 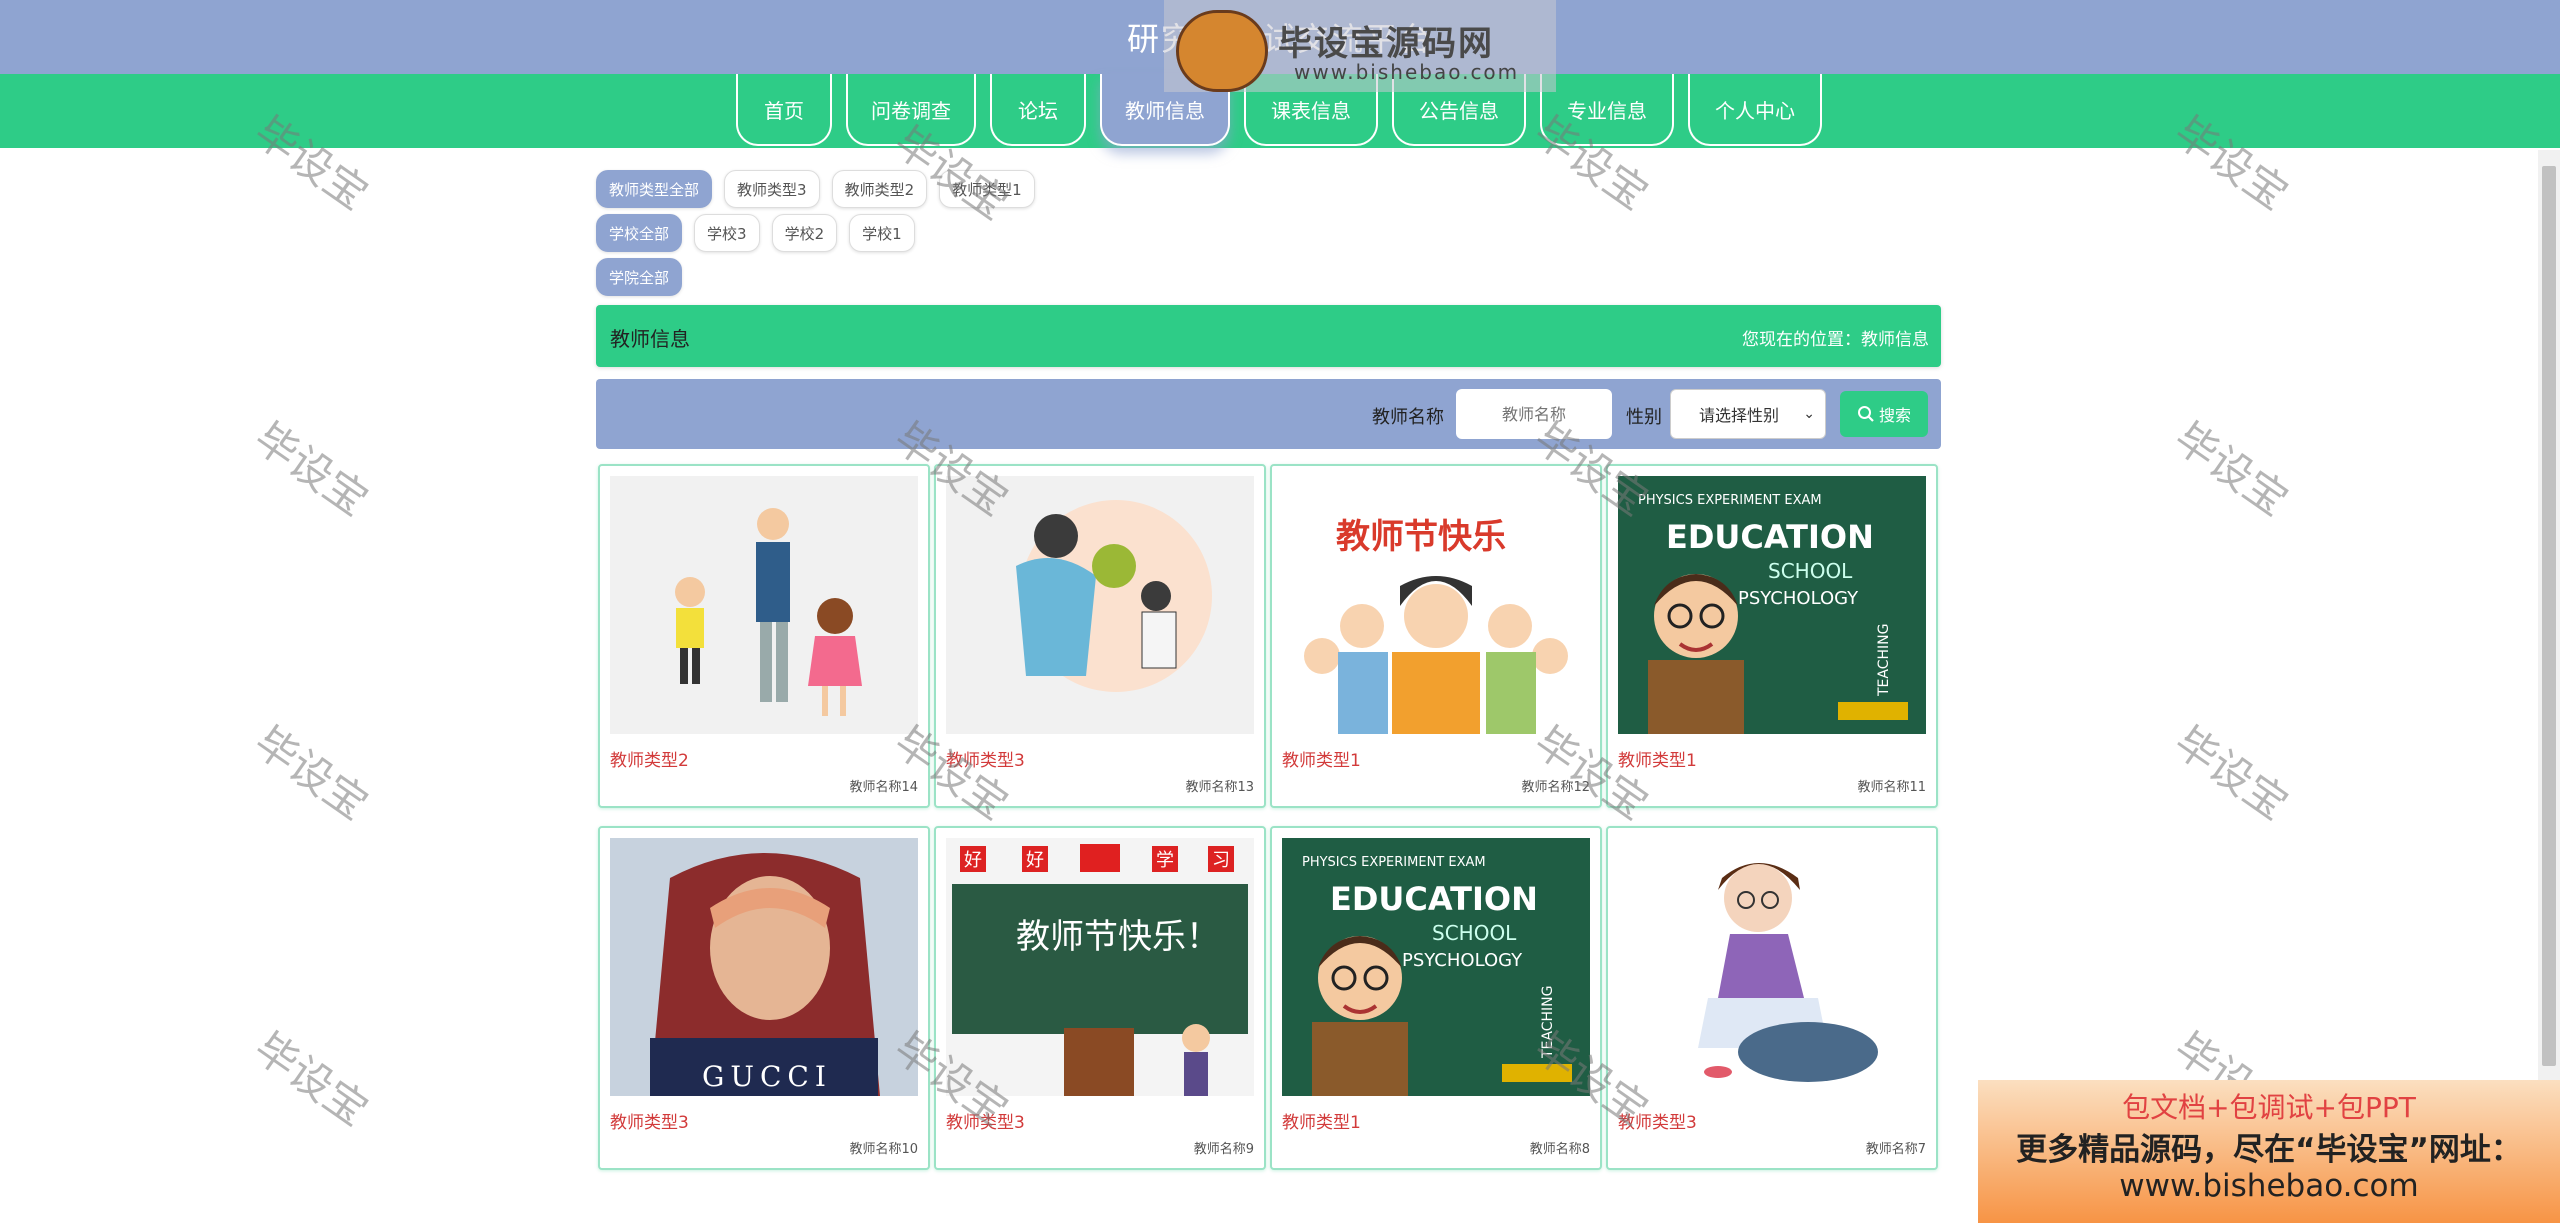 I want to click on teacher-card: 教师类型3 教师名称7, so click(x=1772, y=998).